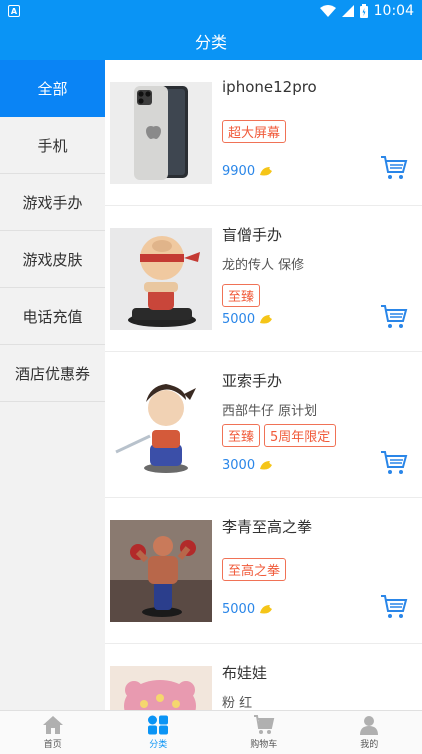 Image resolution: width=422 pixels, height=754 pixels. What do you see at coordinates (239, 465) in the screenshot?
I see `product-price: 3000` at bounding box center [239, 465].